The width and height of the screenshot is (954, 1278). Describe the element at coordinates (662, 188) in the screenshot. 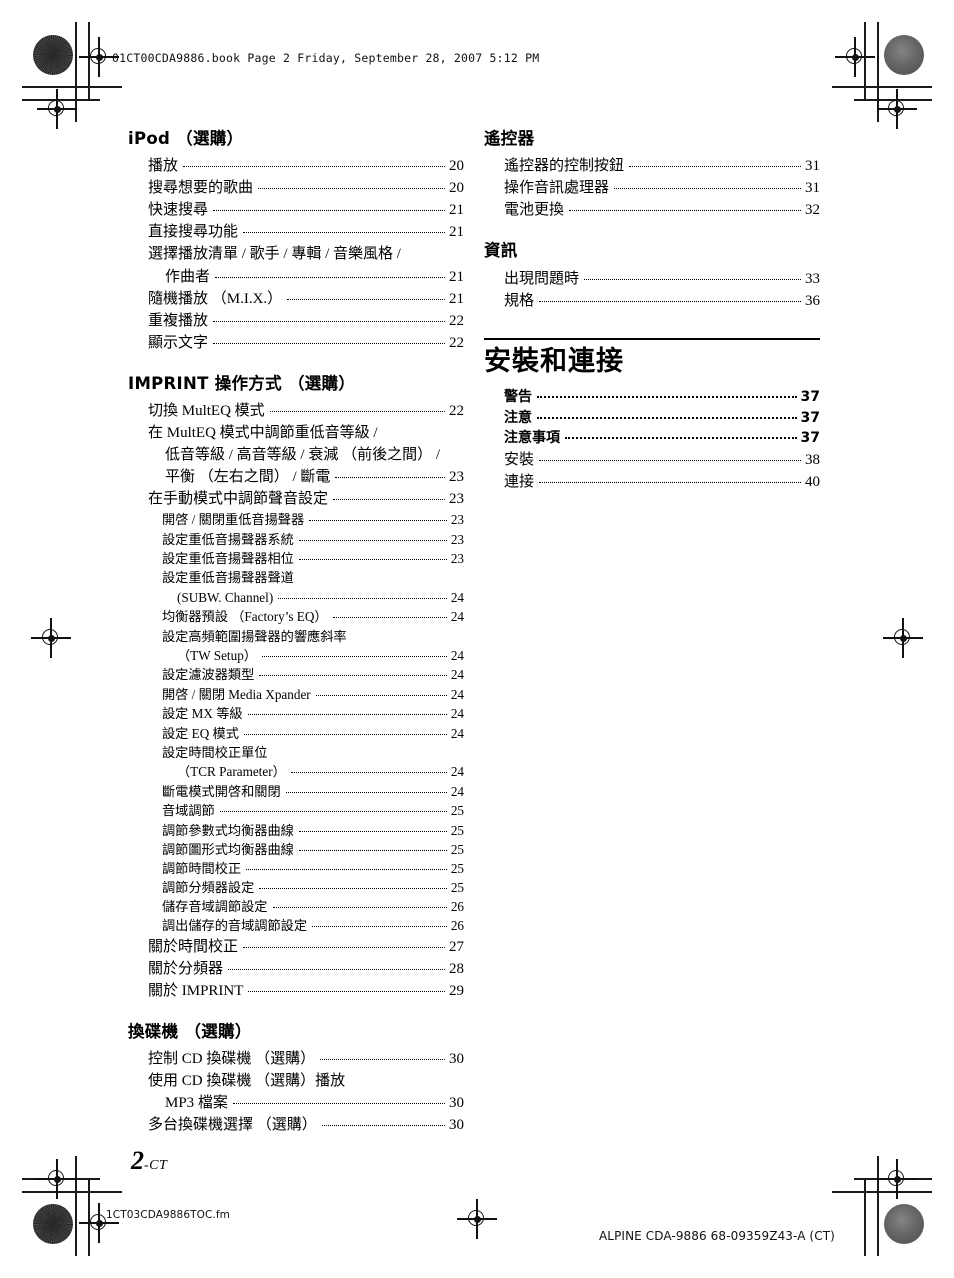

I see `toc-entry: 操作音訊處理器 31` at that location.